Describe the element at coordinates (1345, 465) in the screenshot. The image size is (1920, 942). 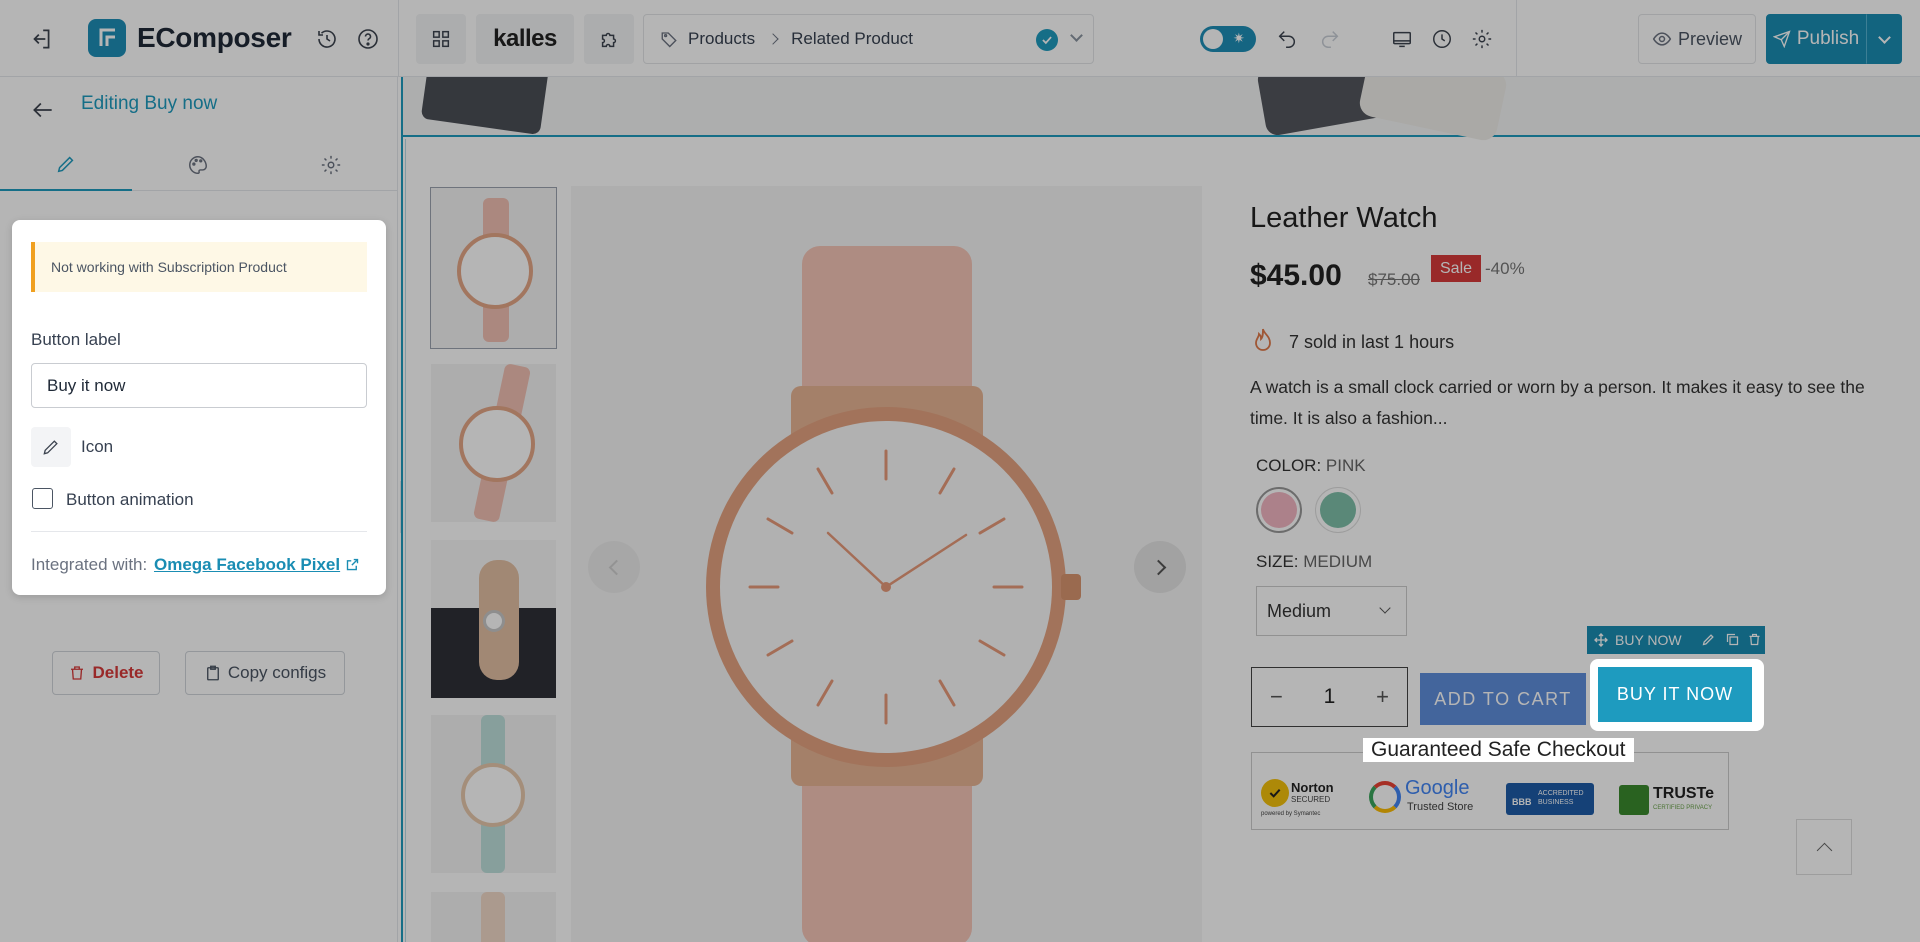
I see `color-value: PINK` at that location.